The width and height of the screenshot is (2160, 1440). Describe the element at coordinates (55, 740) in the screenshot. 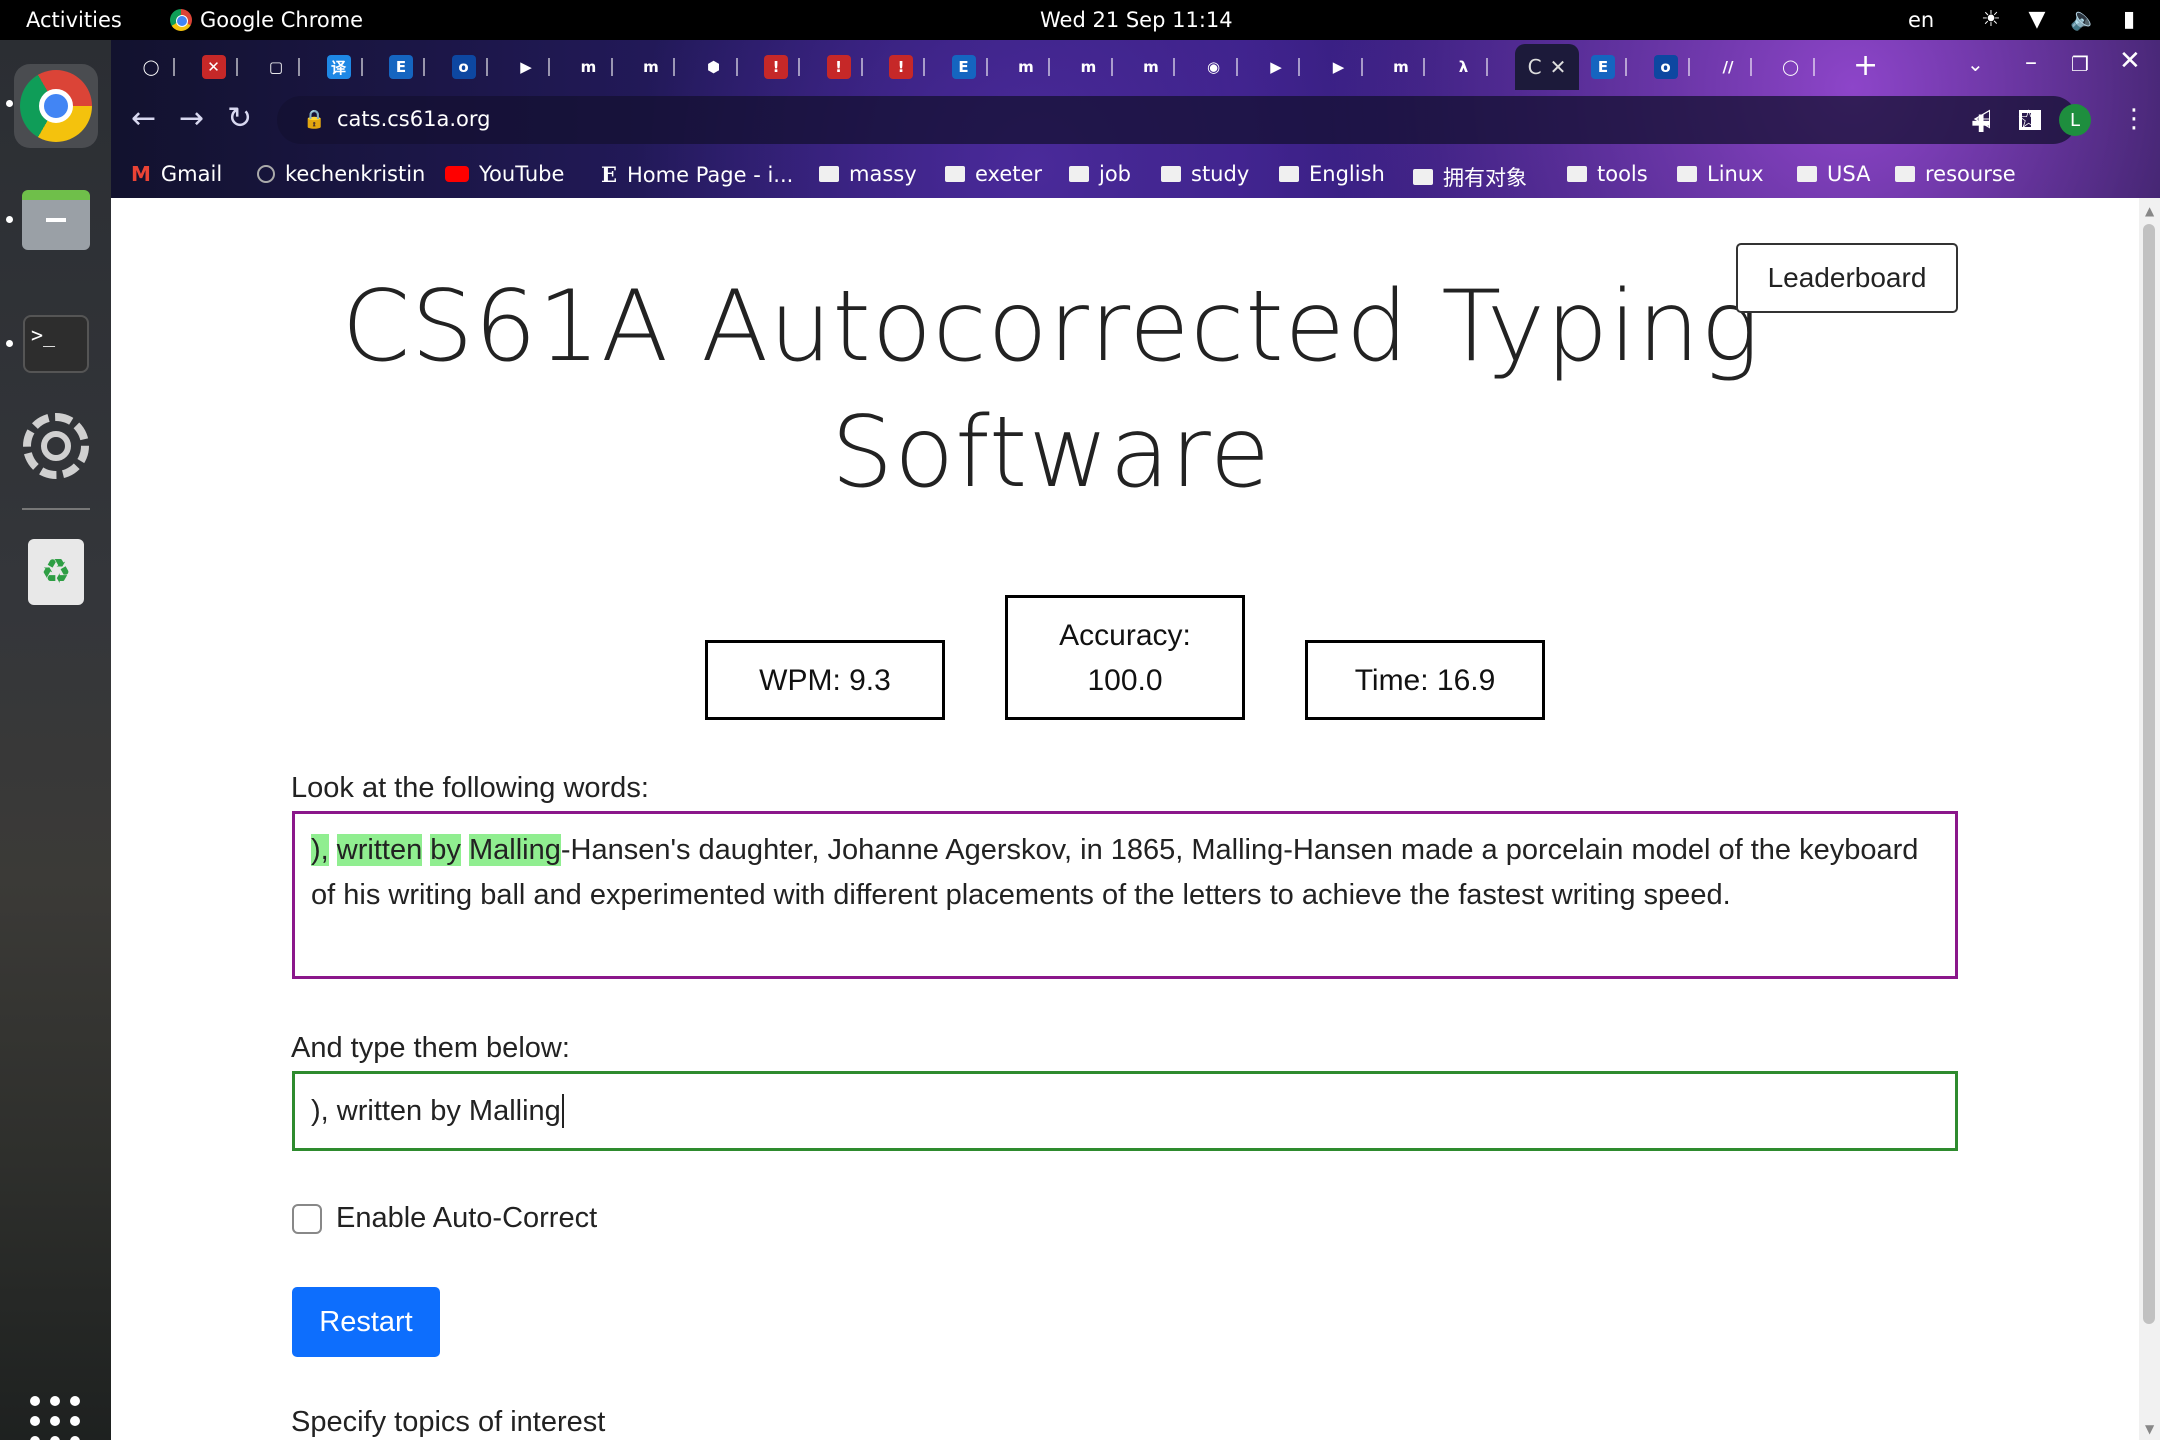

I see `dock: >_ ♻` at that location.